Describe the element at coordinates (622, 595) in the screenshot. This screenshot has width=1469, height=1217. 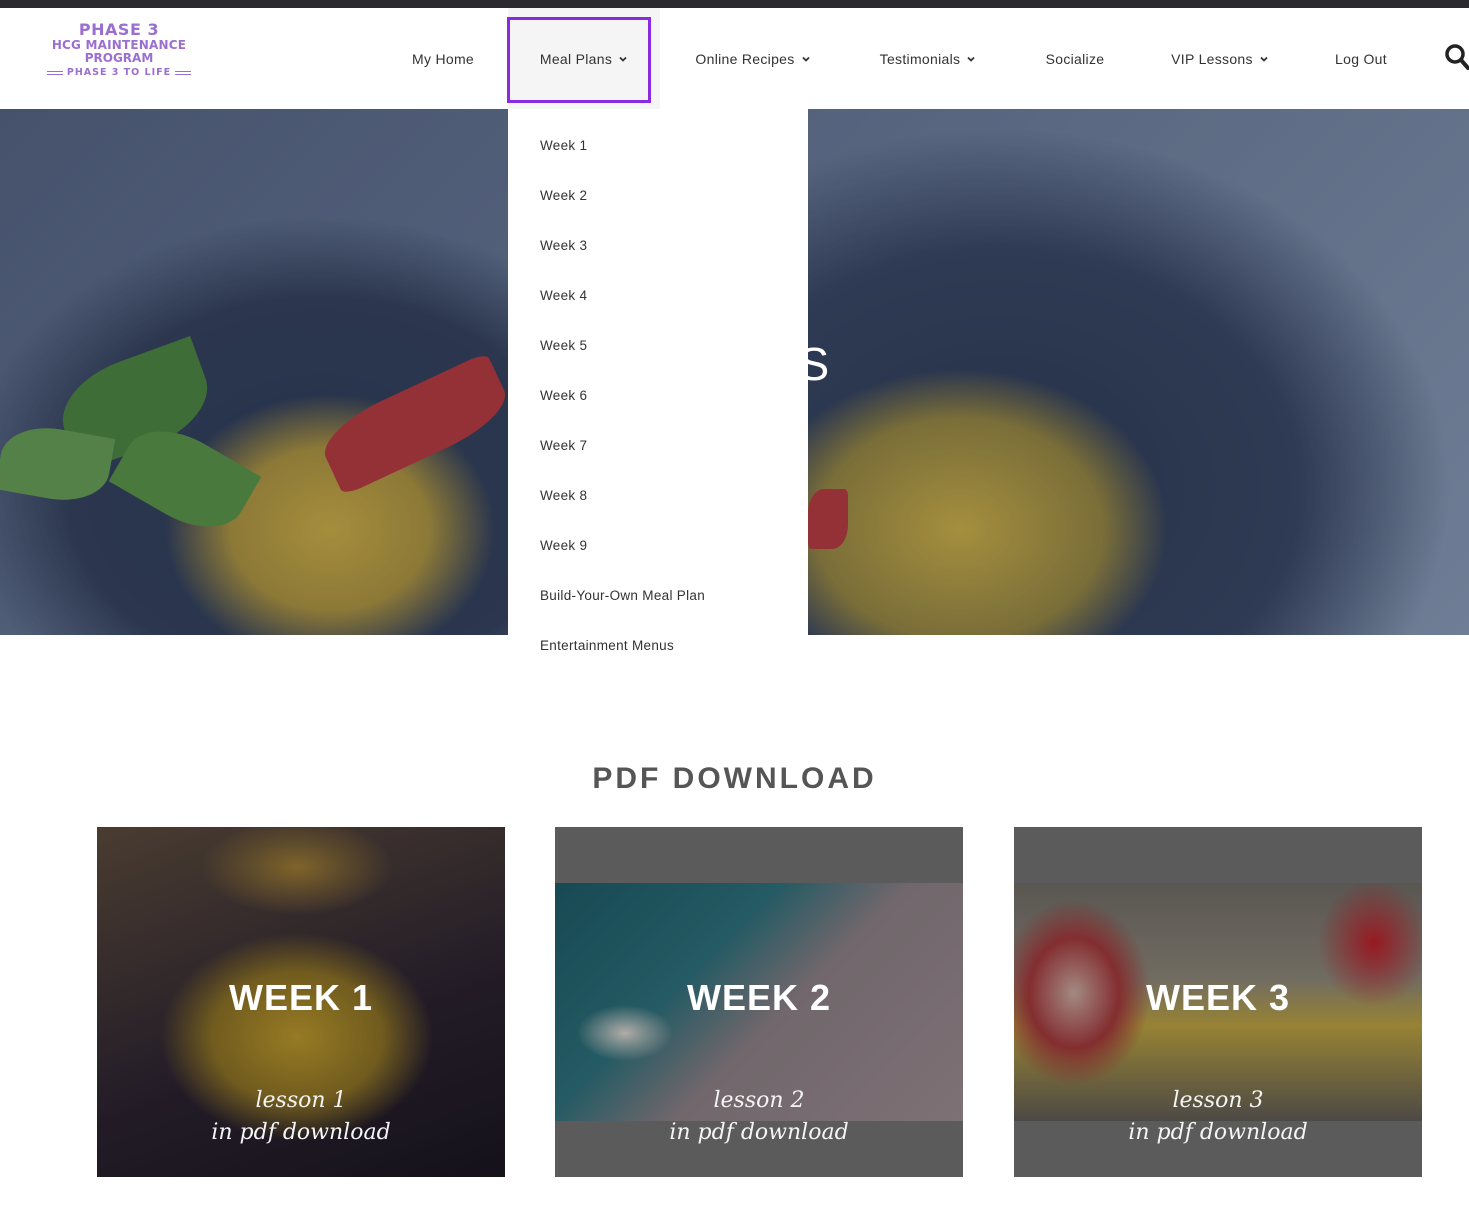
I see `dropdown-item-build-your-own: Build-Your-Own Meal Plan` at that location.